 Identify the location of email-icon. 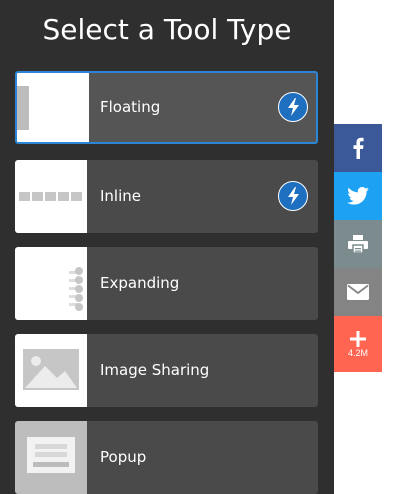
(358, 292).